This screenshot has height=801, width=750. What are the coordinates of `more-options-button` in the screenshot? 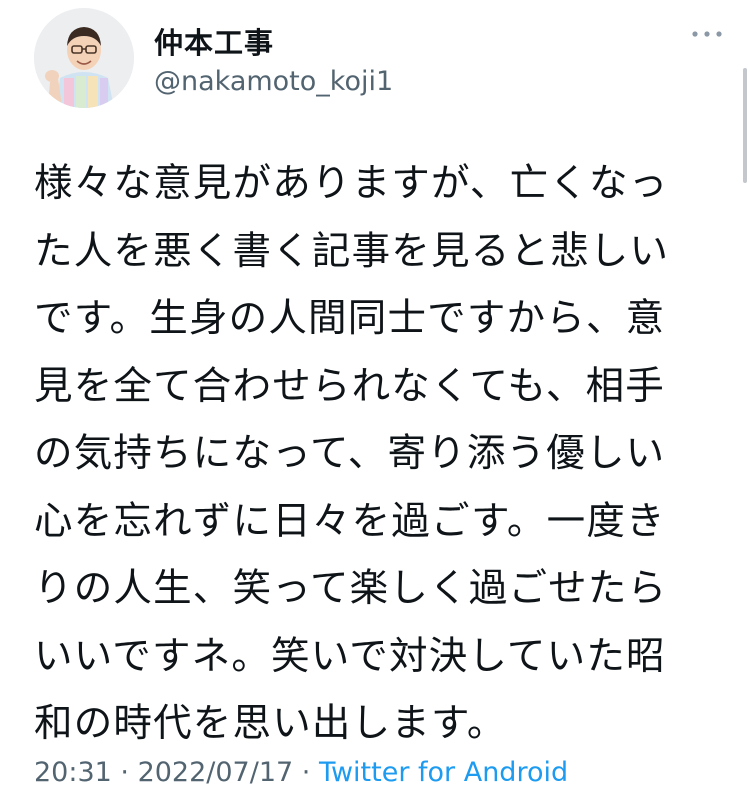 It's located at (707, 34).